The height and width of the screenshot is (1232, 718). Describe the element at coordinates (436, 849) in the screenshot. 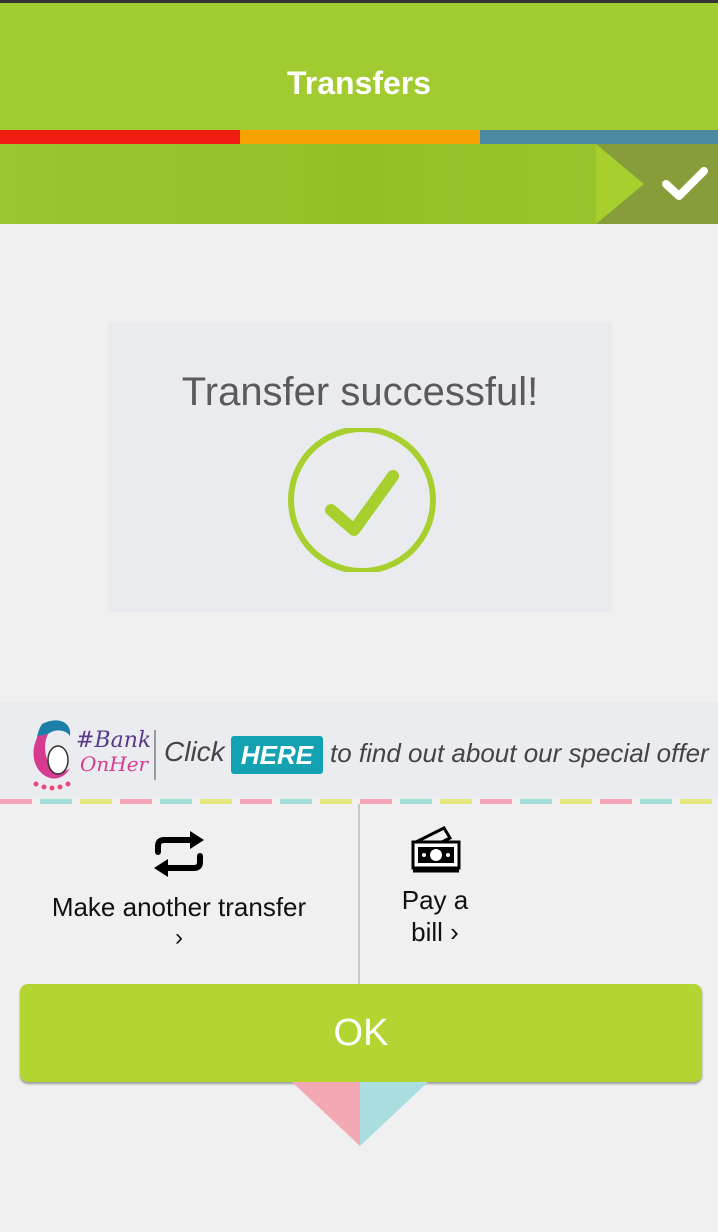

I see `money-bill-icon` at that location.